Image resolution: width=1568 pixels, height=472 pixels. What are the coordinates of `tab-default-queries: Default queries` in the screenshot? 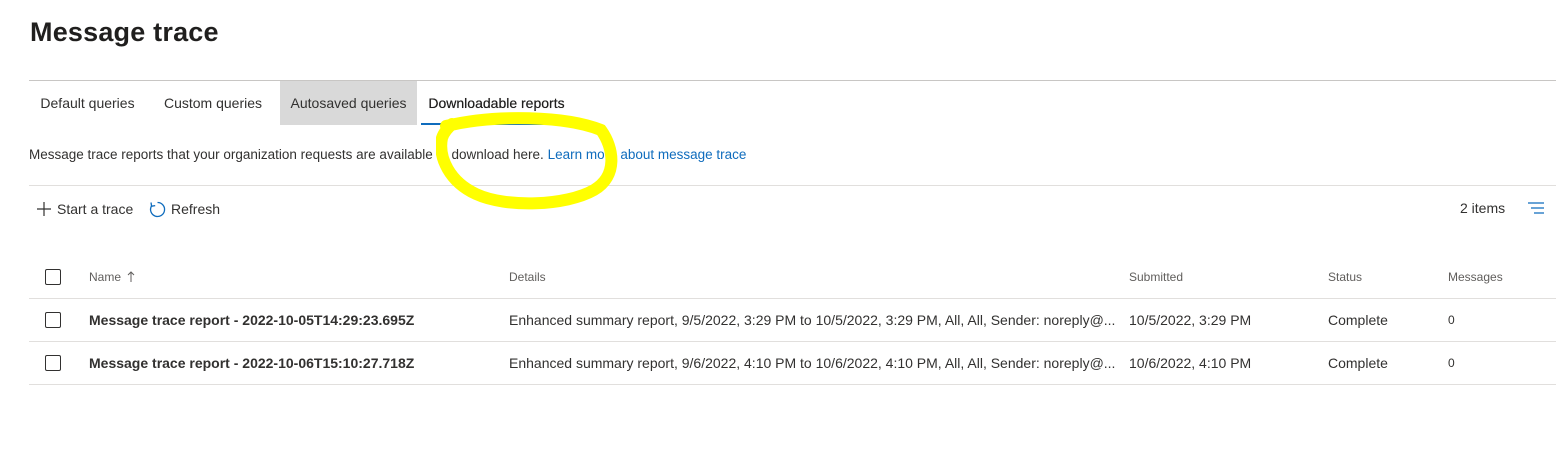 It's located at (87, 103).